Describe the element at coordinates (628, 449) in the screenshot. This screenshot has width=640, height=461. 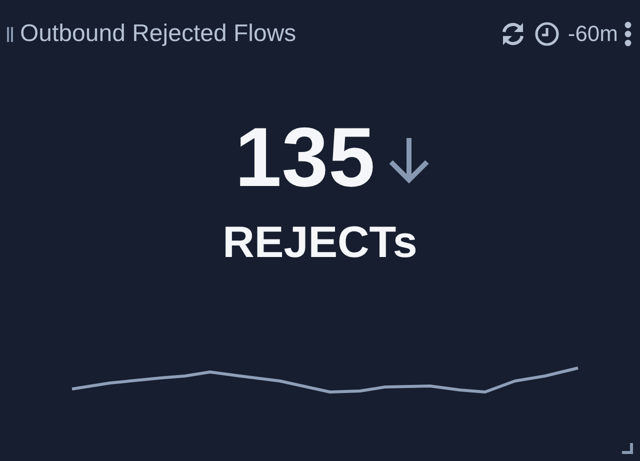
I see `resize-handle-icon` at that location.